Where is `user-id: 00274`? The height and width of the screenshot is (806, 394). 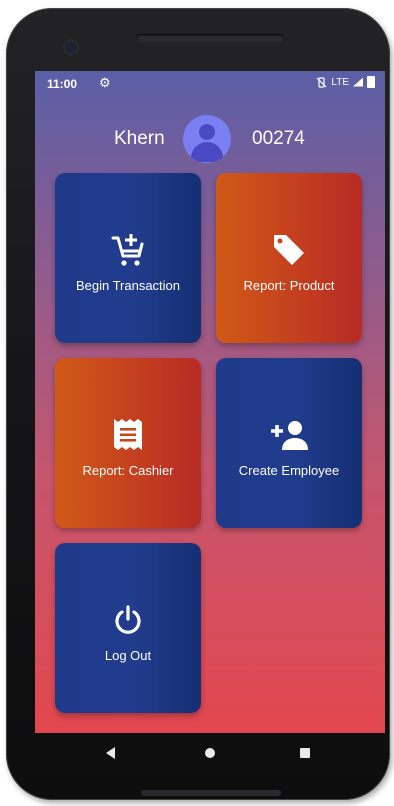 user-id: 00274 is located at coordinates (278, 138).